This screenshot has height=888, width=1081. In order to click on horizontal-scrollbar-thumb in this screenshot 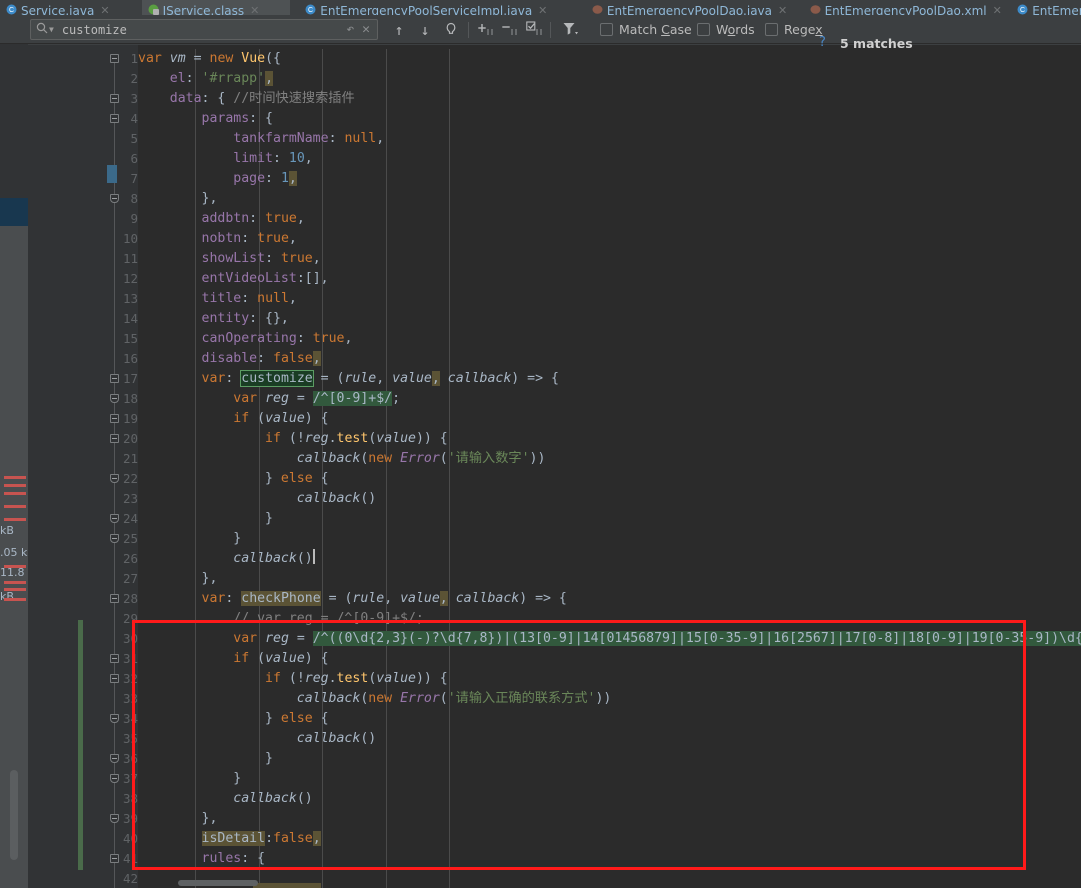, I will do `click(218, 883)`.